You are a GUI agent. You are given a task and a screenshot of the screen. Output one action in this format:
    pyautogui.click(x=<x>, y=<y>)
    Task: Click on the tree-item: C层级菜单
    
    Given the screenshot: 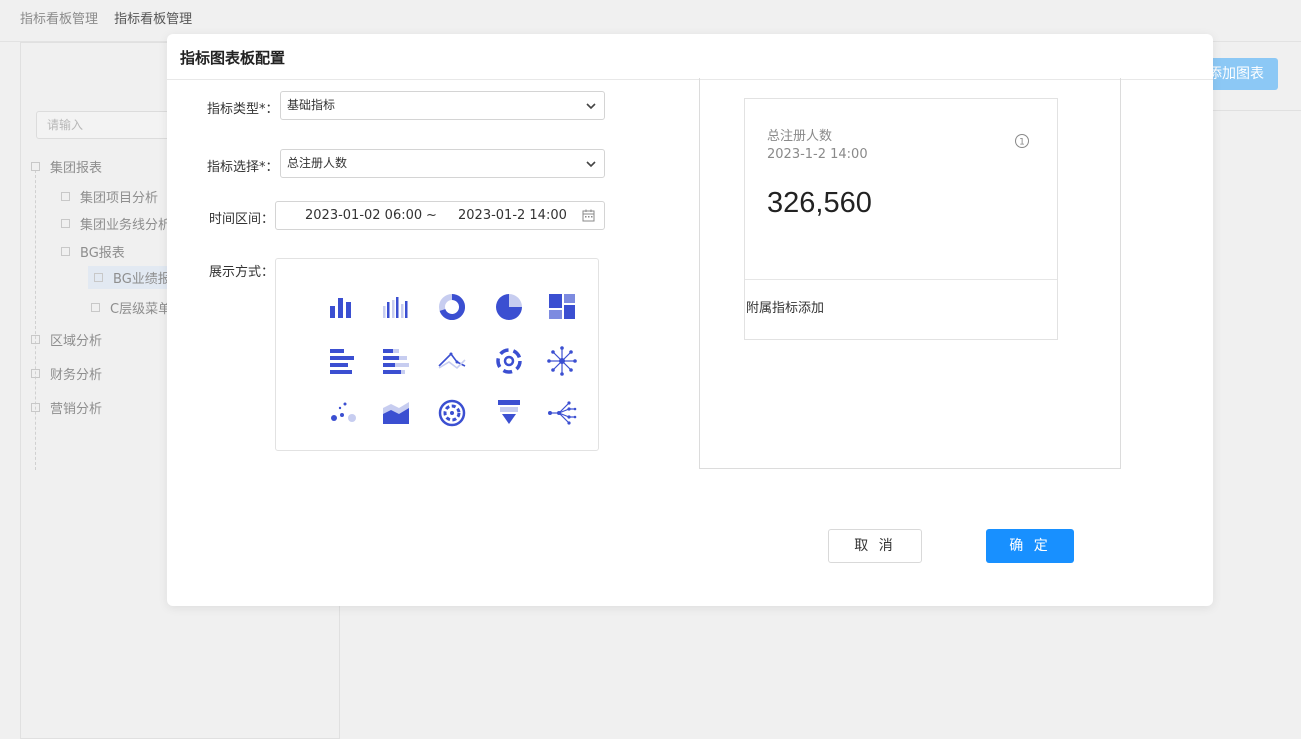 What is the action you would take?
    pyautogui.click(x=131, y=307)
    